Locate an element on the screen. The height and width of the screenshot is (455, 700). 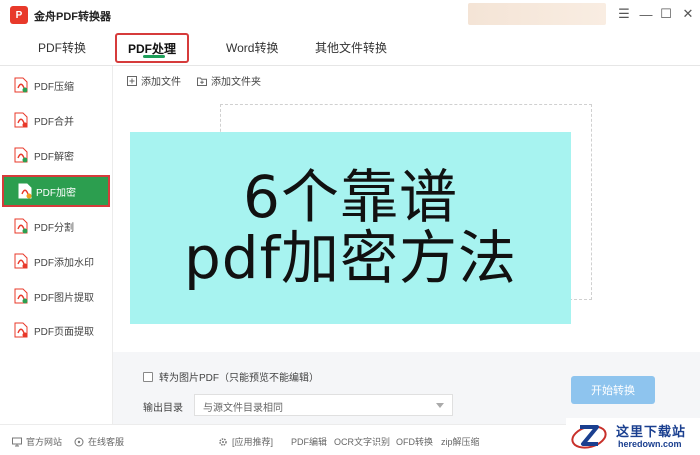
sidebar-item-merge: PDF合并 is located at coordinates (56, 120).